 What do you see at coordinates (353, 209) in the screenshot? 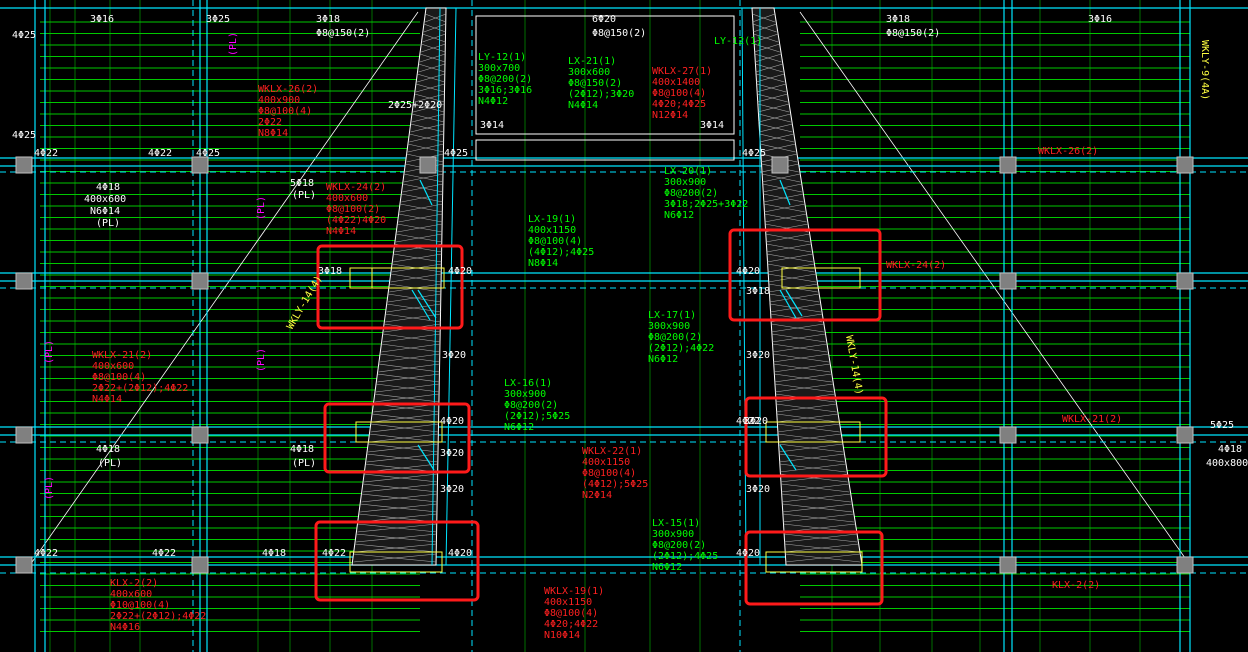
I see `beam-label-r2-line-2: Φ8@100(2)` at bounding box center [353, 209].